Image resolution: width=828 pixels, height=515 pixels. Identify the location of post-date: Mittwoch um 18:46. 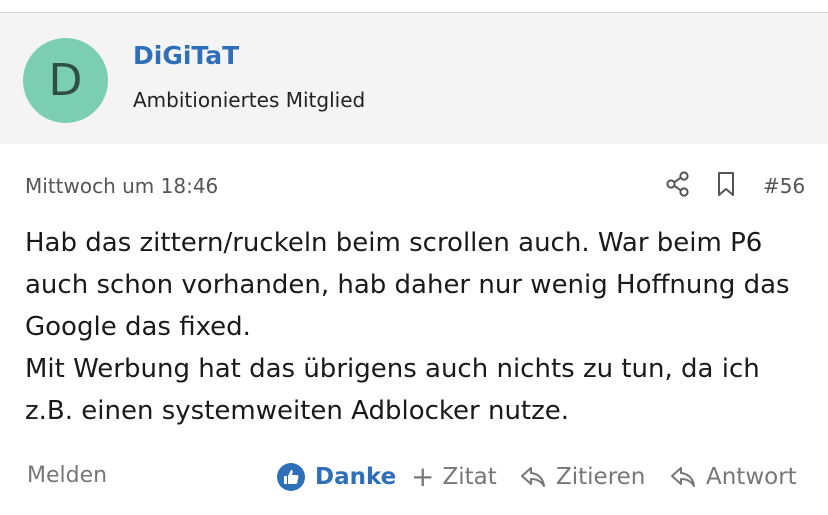
(121, 186).